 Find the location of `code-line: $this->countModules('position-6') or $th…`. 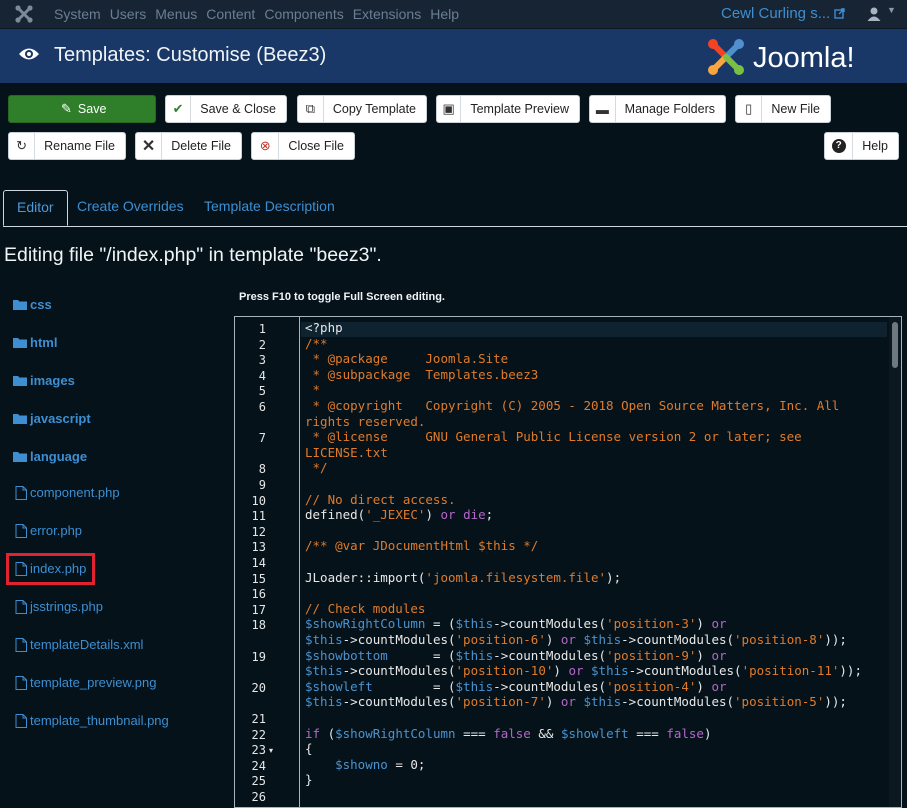

code-line: $this->countModules('position-6') or $th… is located at coordinates (576, 640).